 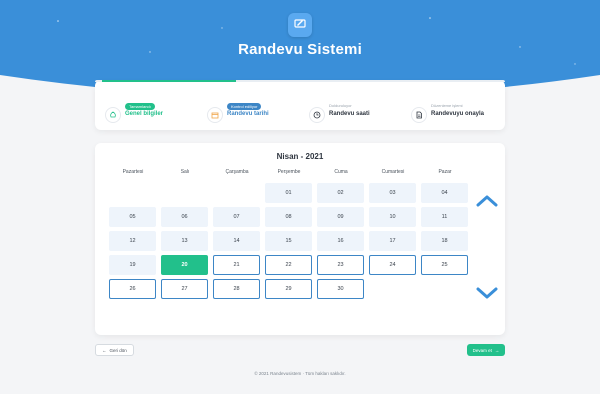 What do you see at coordinates (184, 265) in the screenshot?
I see `calendar-day-selected: 20` at bounding box center [184, 265].